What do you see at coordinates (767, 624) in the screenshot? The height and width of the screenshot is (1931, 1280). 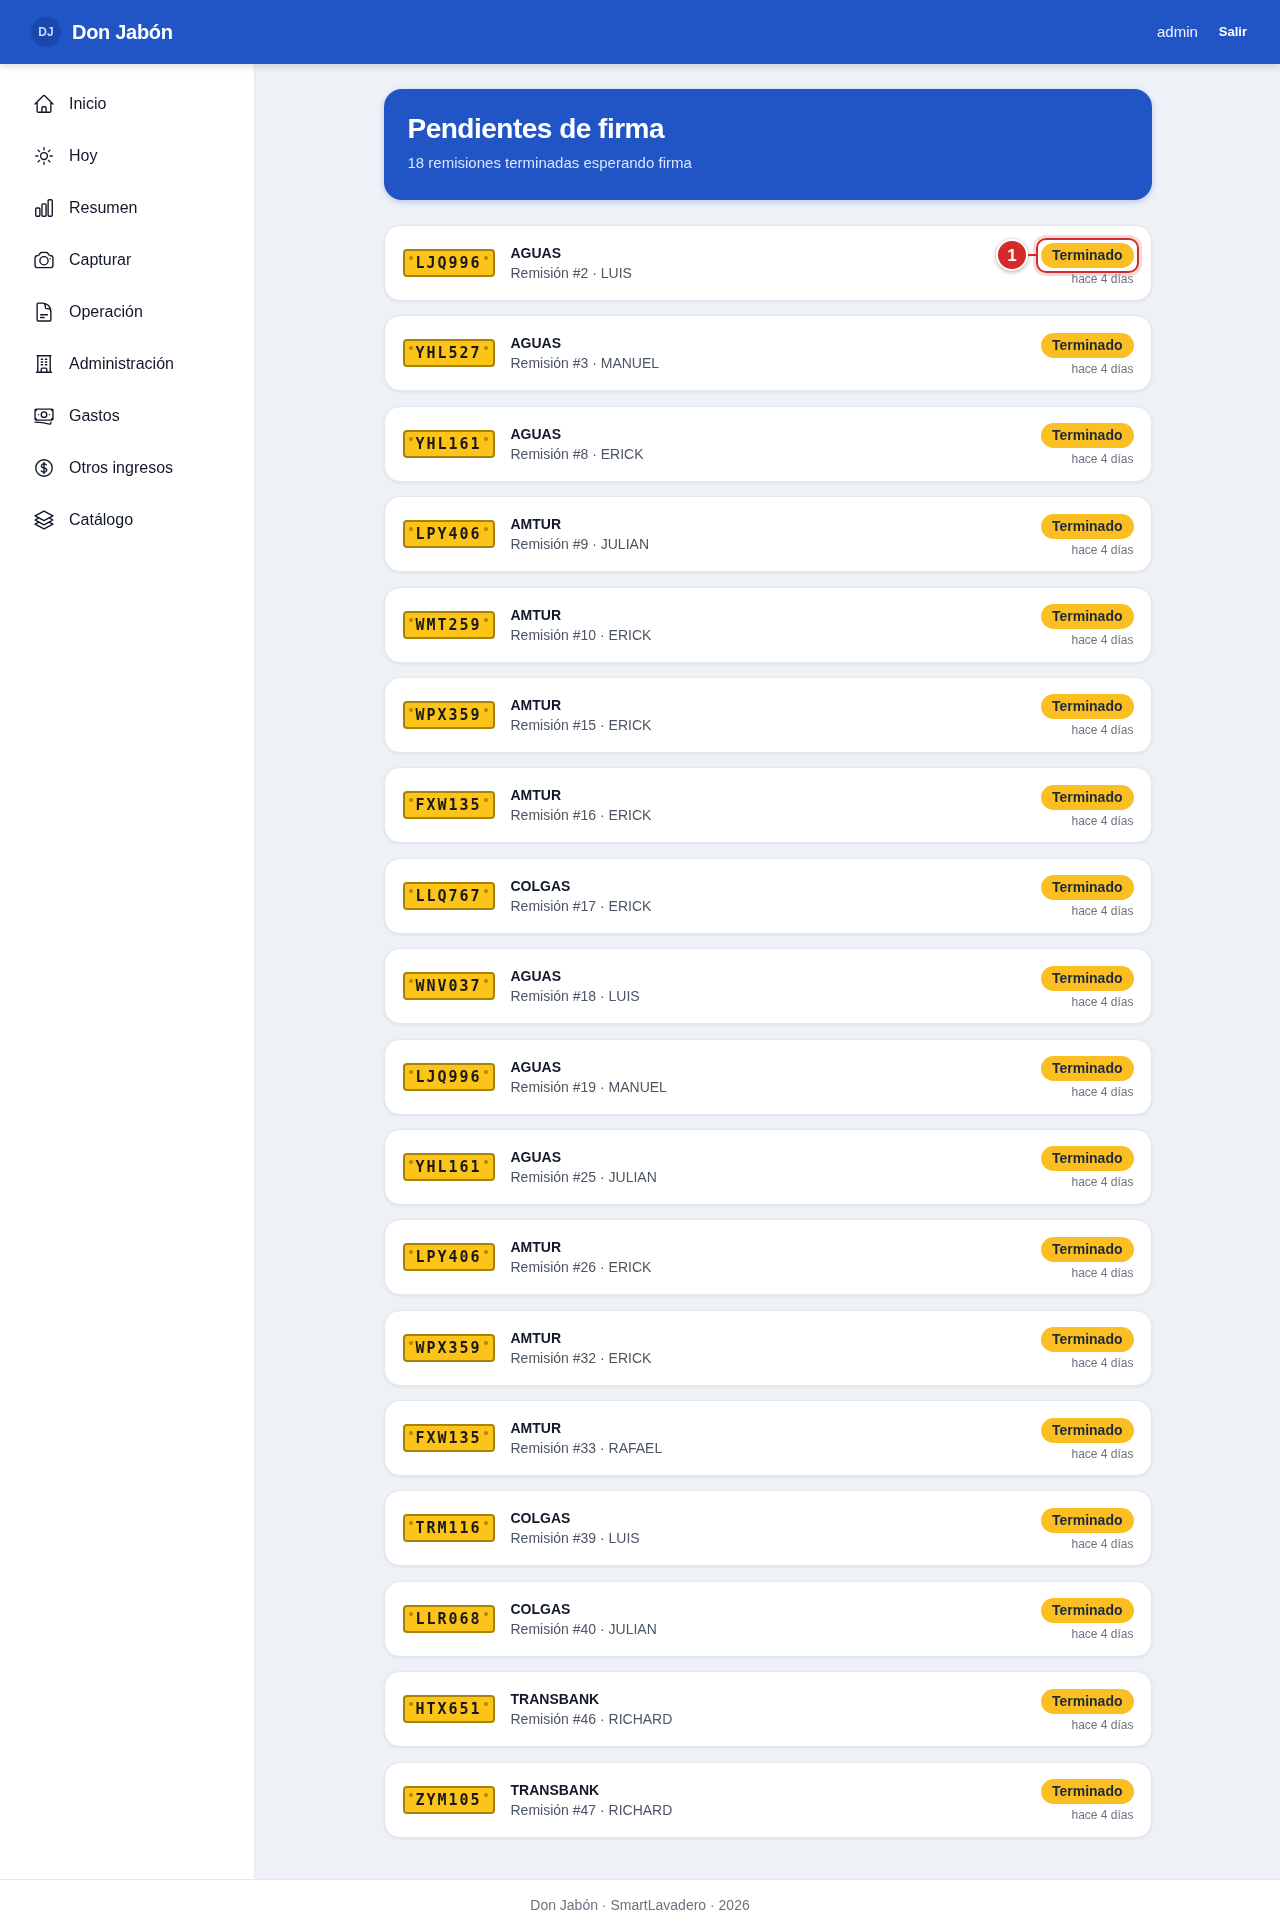 I see `remision-card: WMT259 AMTUR Remisión #10 · ERICK Terminado hace 4 días` at bounding box center [767, 624].